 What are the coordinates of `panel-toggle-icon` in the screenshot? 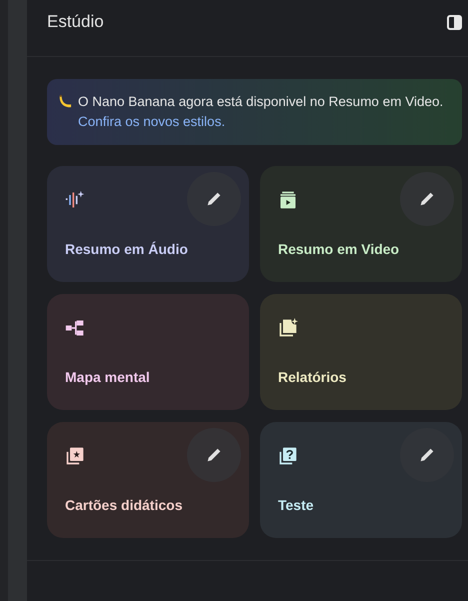 It's located at (454, 22).